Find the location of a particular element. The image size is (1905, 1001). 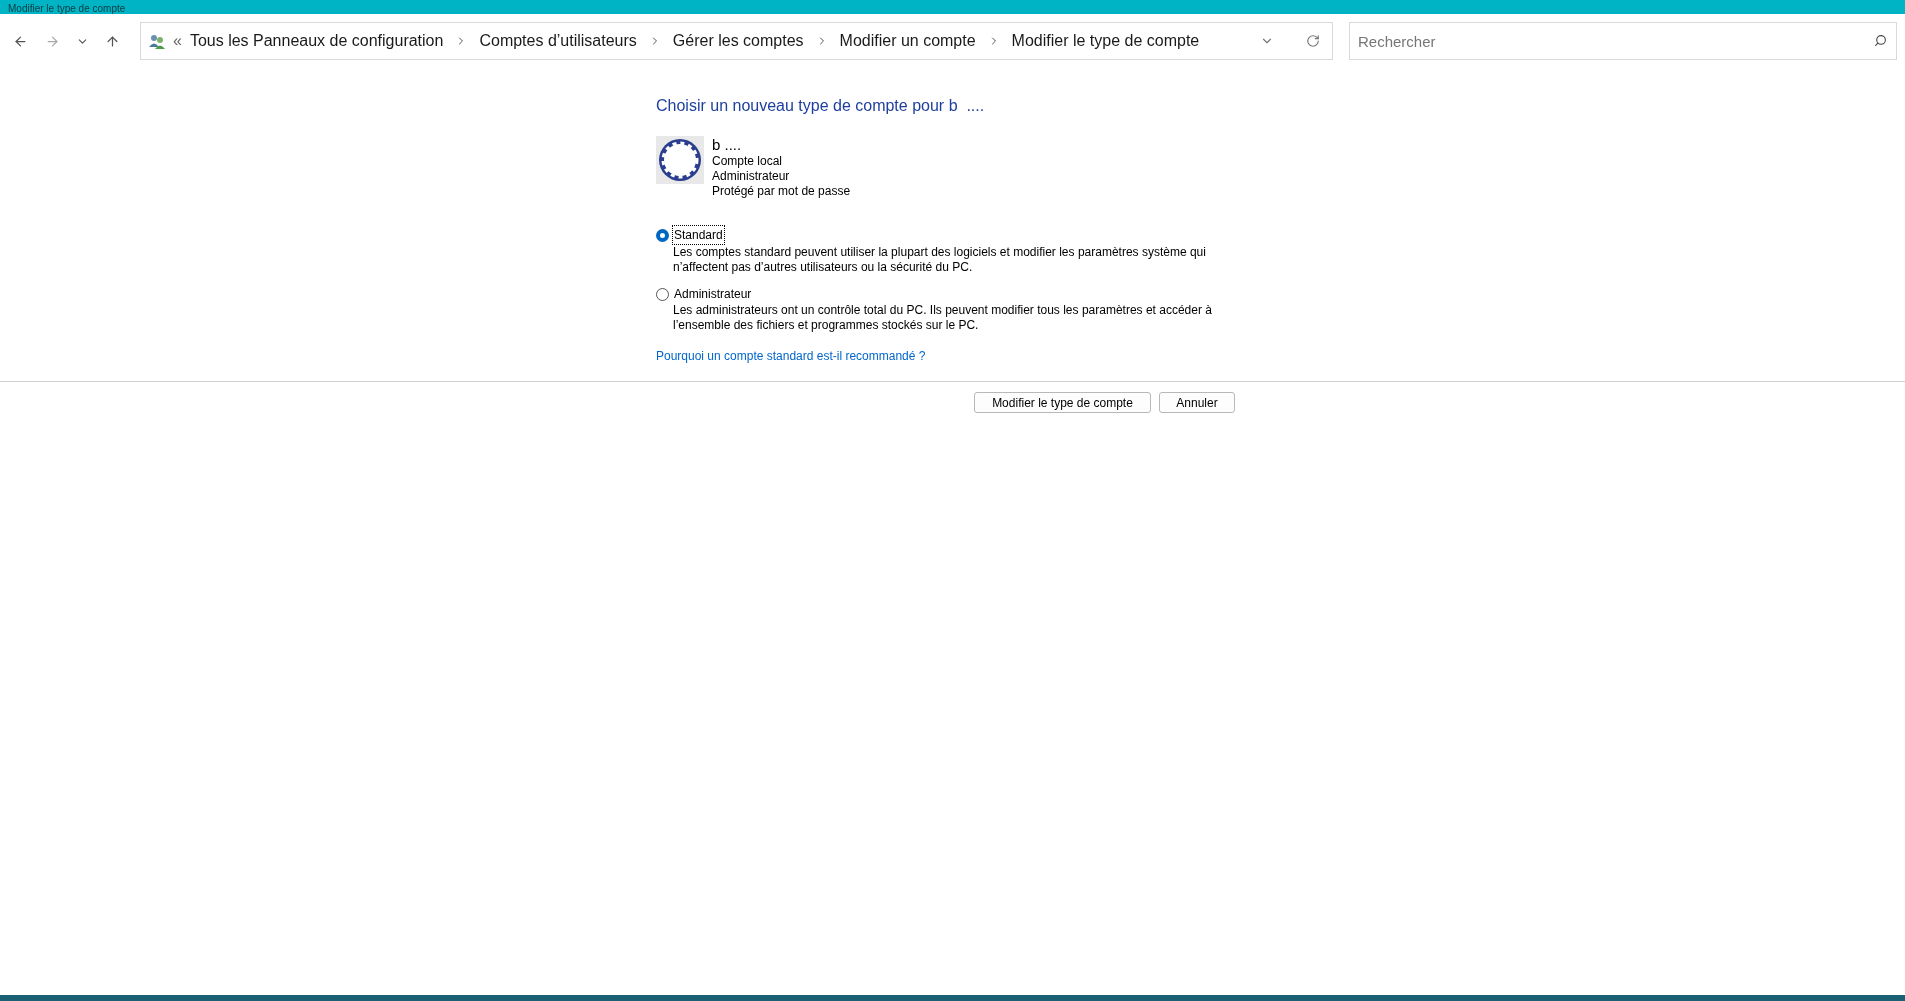

address-bar: « Tous les Panneaux de configuration Comptes d’utilisateurs Gérer les comptes Modifier un compte Modifier le type de compte is located at coordinates (736, 41).